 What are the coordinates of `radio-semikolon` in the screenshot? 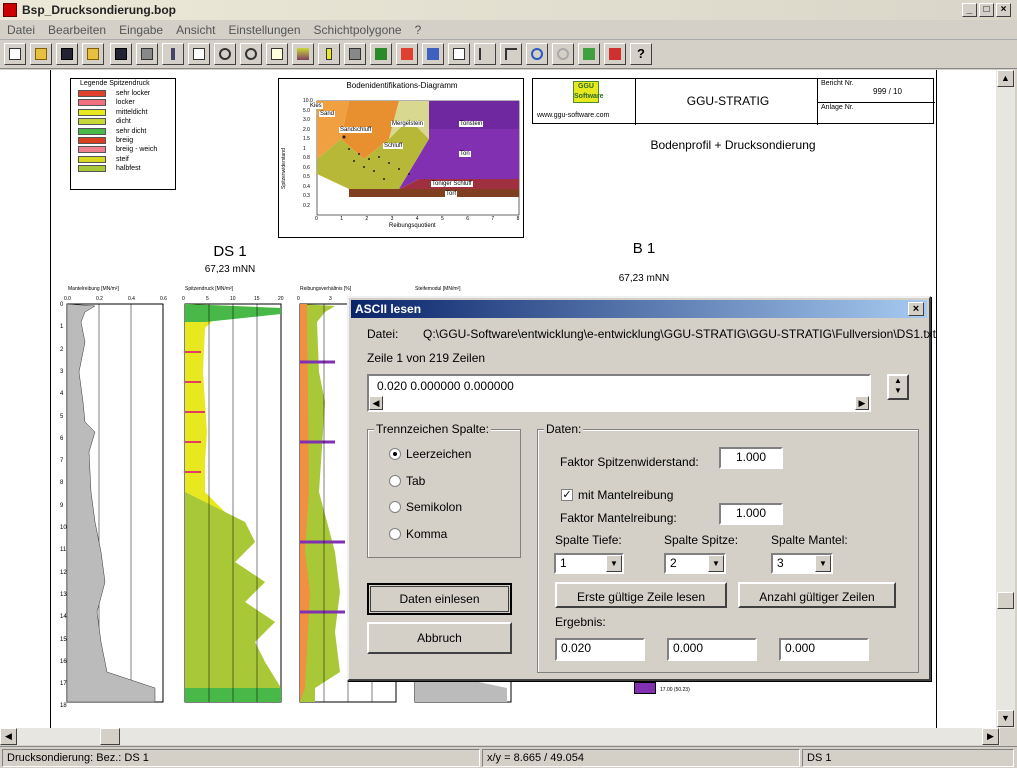 It's located at (395, 507).